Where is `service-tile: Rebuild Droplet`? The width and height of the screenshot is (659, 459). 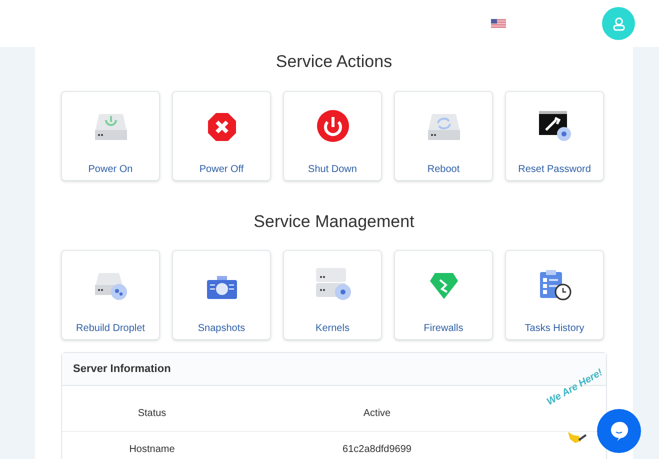
service-tile: Rebuild Droplet is located at coordinates (110, 295).